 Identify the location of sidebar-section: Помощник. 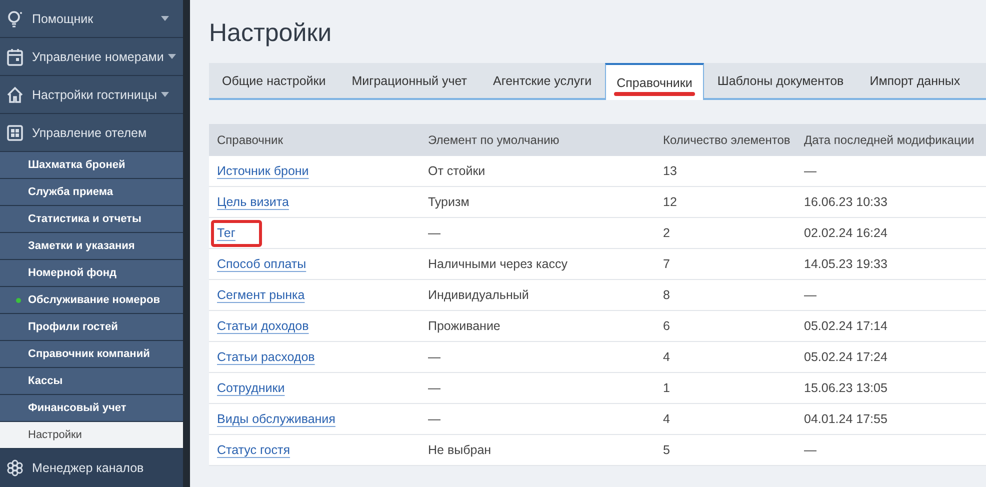
(91, 19).